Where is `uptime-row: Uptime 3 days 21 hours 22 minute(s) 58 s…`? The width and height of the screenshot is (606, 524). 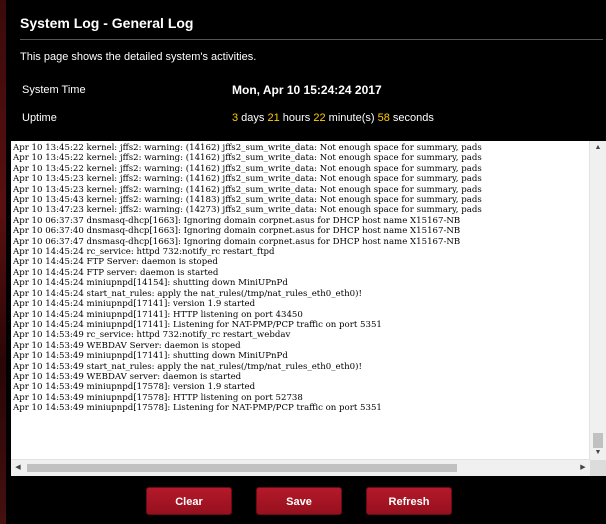 uptime-row: Uptime 3 days 21 hours 22 minute(s) 58 s… is located at coordinates (311, 122).